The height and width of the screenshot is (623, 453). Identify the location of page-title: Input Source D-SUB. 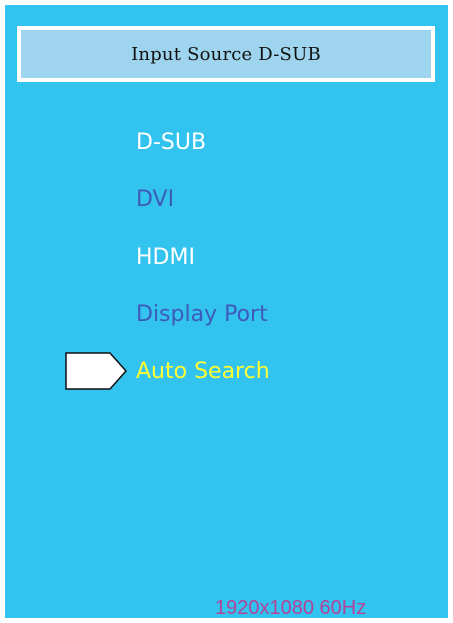
(226, 54).